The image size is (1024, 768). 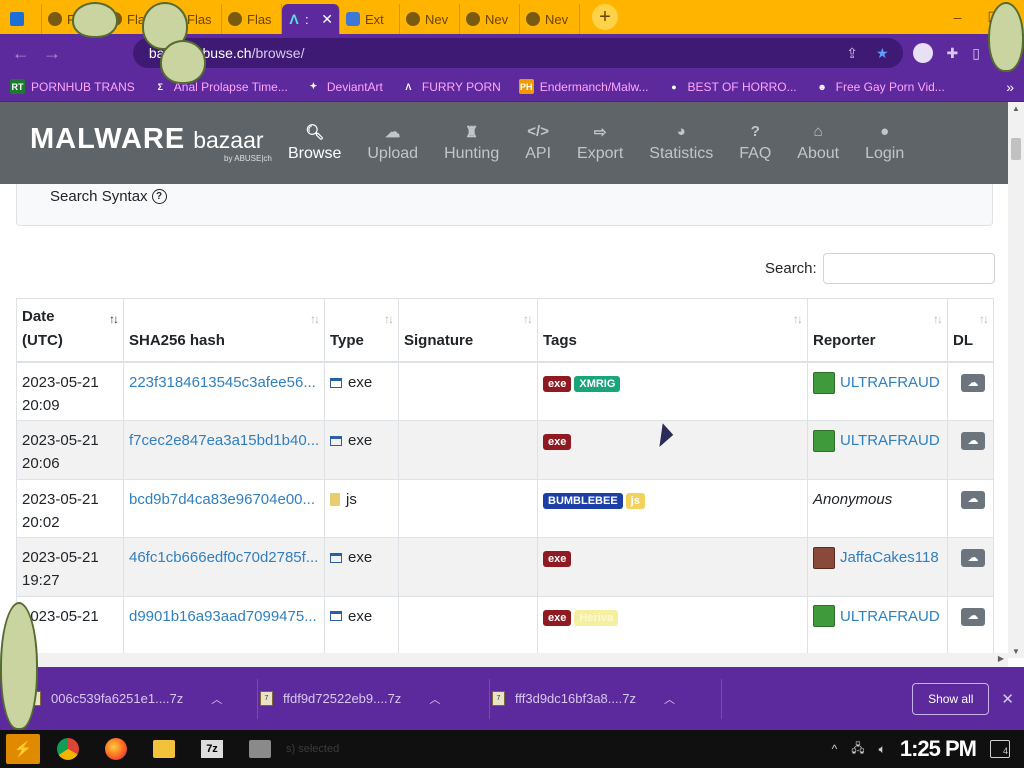 I want to click on new-tab-button: +, so click(x=605, y=17).